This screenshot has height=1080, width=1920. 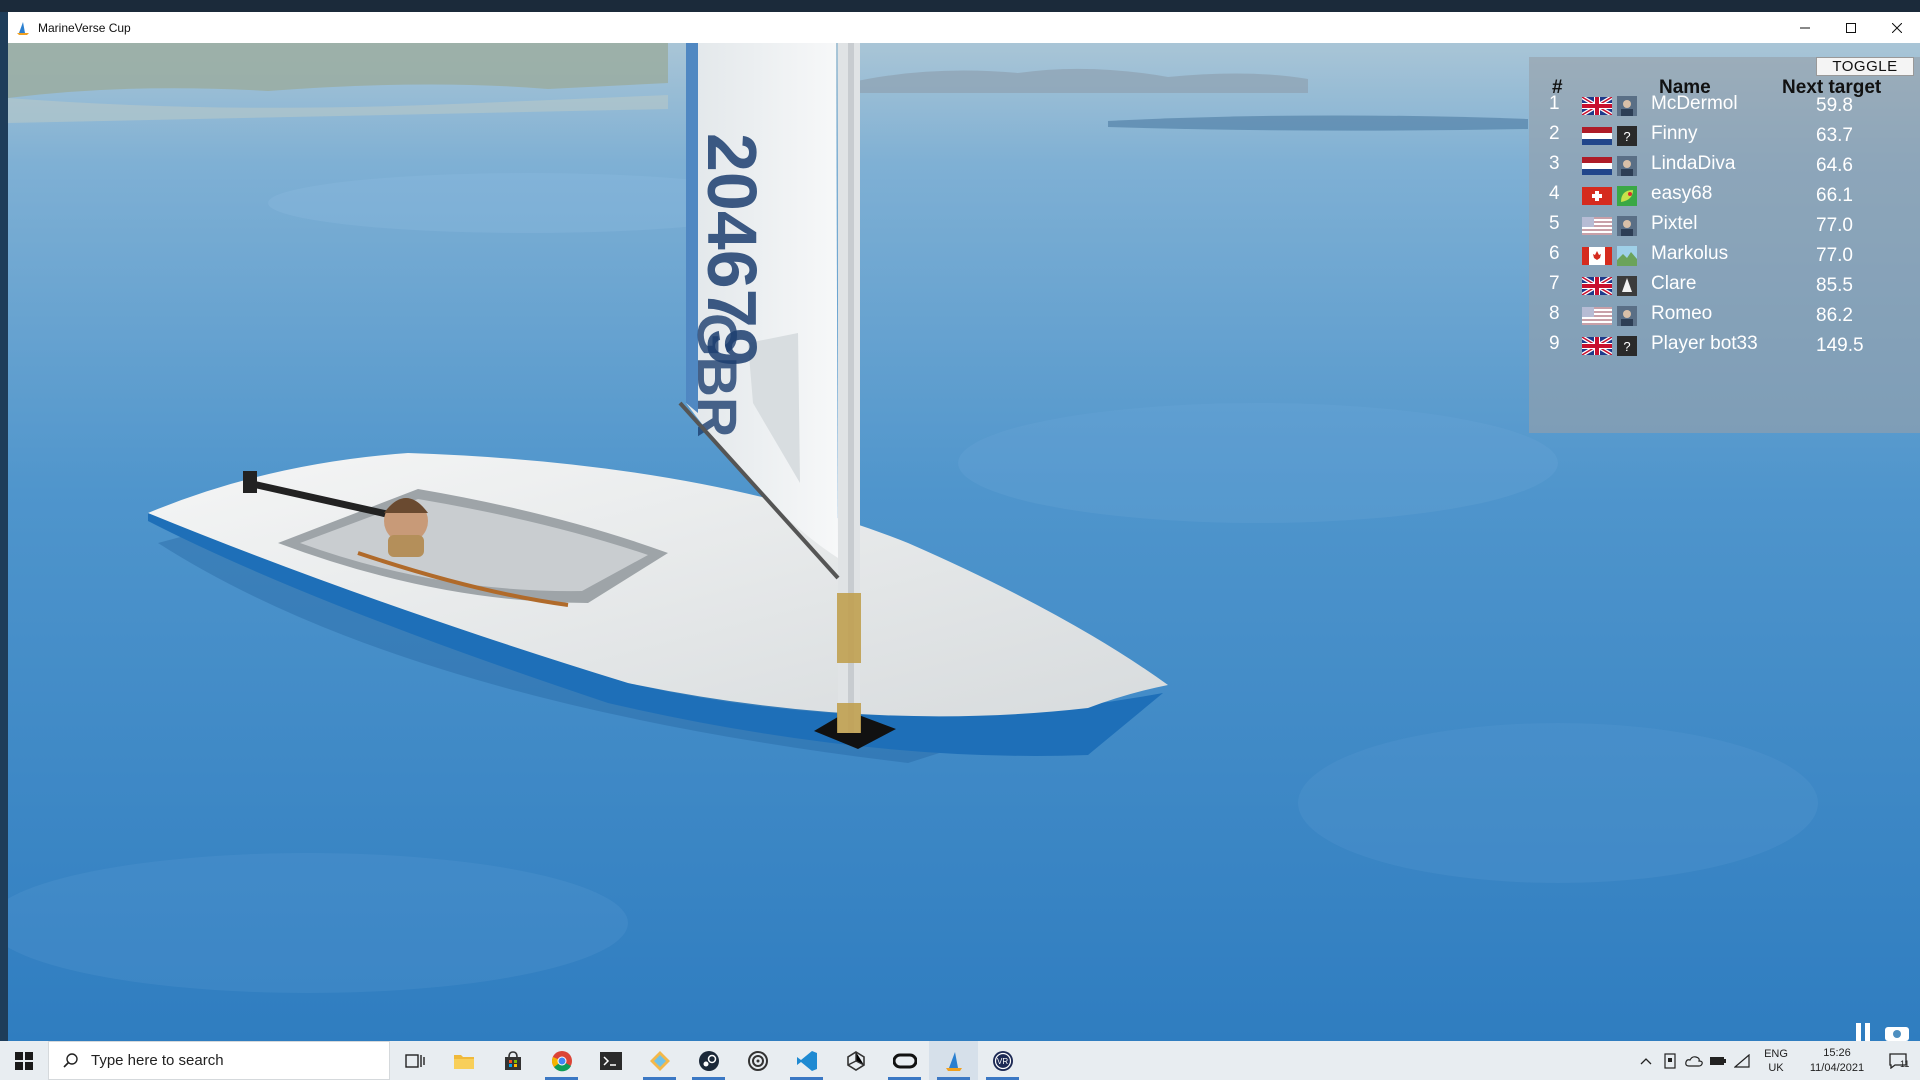 I want to click on chrome-icon, so click(x=561, y=1060).